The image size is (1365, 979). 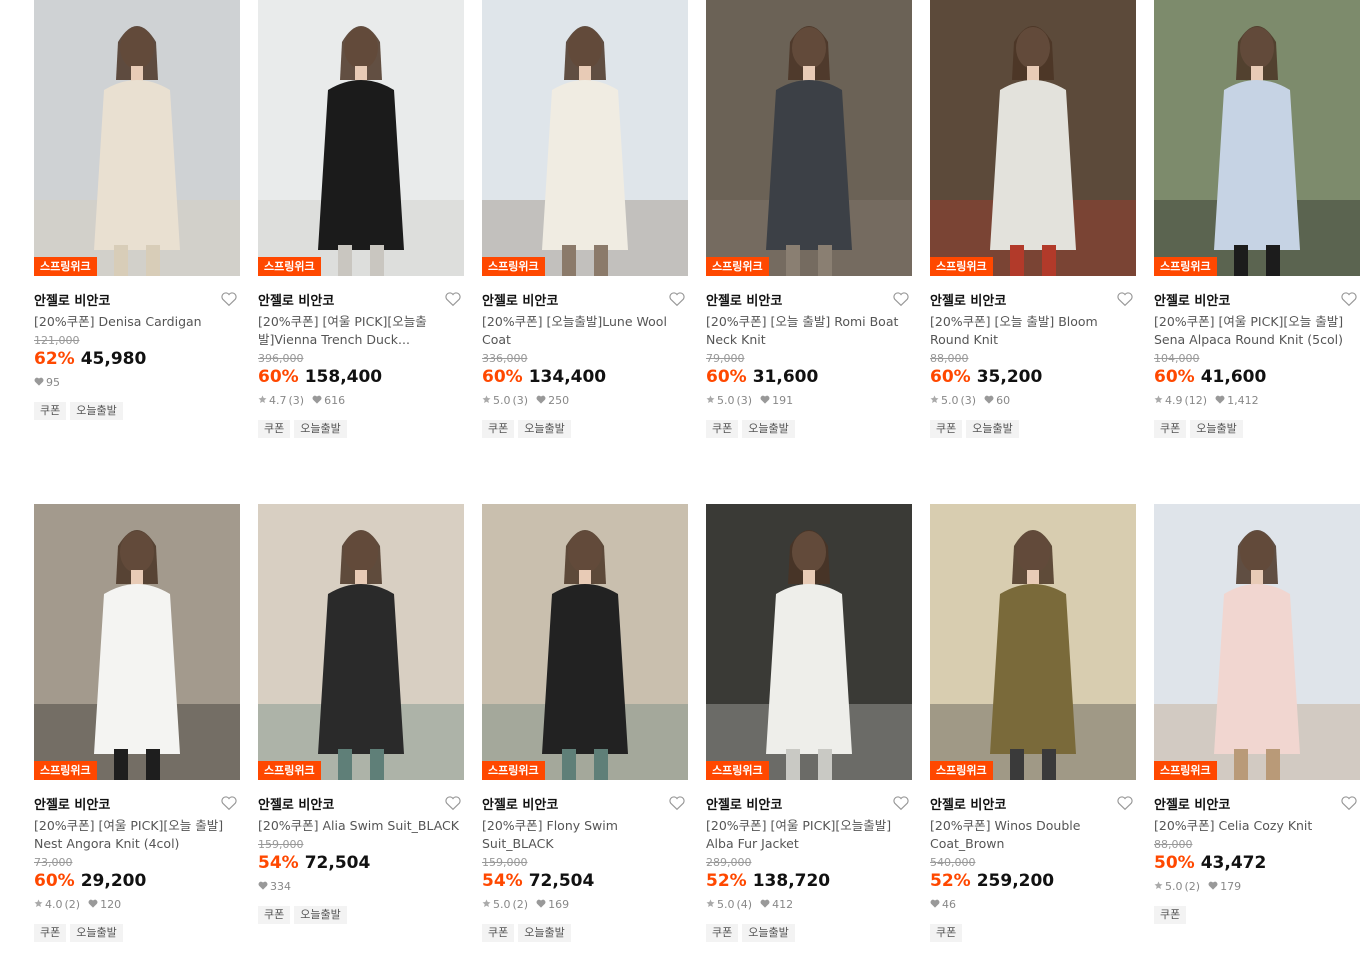 What do you see at coordinates (809, 331) in the screenshot?
I see `product-name: [20%쿠폰] [오늘 출발] Romi Boat Neck Knit` at bounding box center [809, 331].